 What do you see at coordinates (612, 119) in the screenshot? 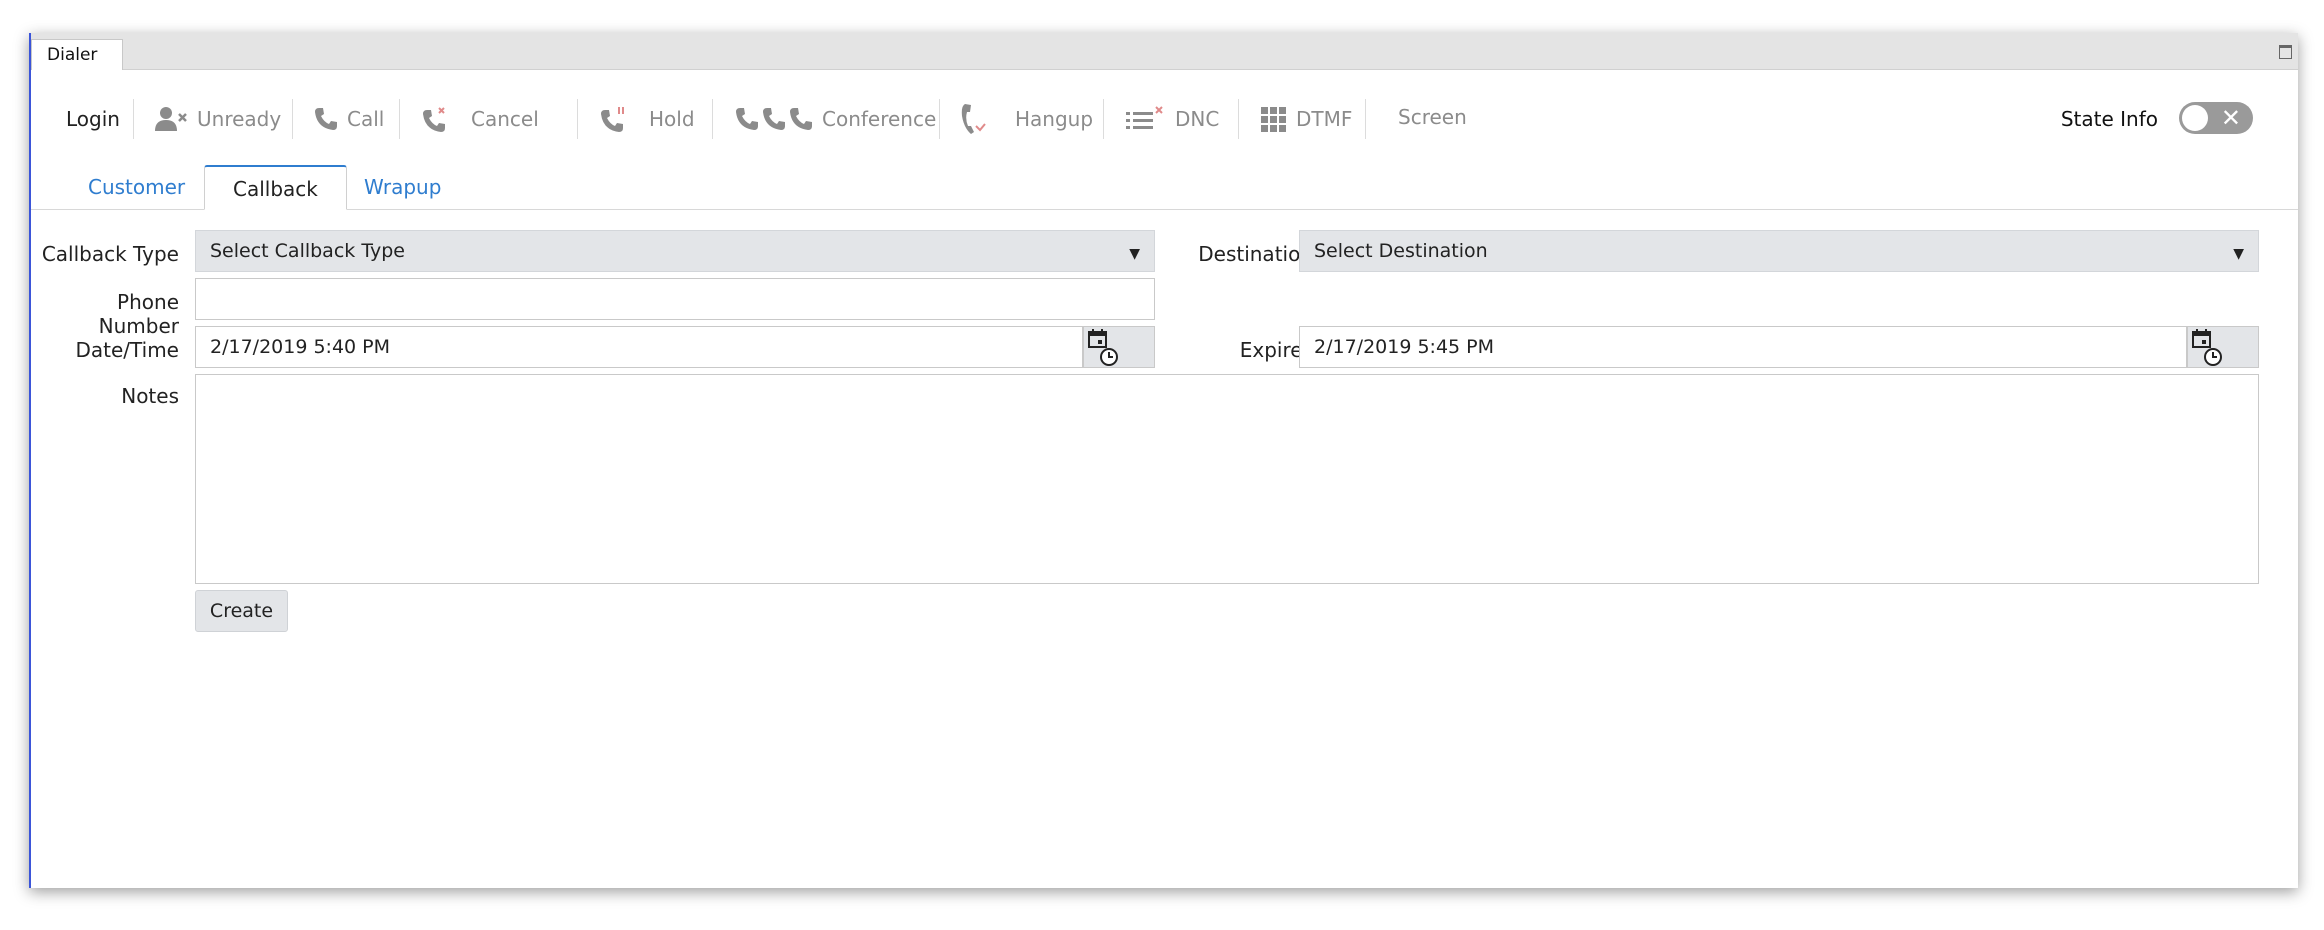
I see `phone-hold-icon` at bounding box center [612, 119].